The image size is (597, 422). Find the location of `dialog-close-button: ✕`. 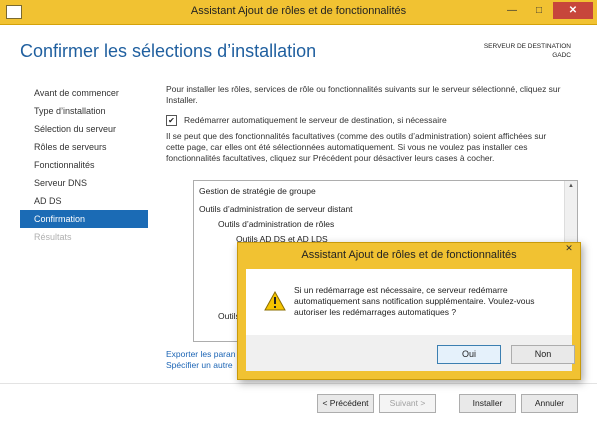

dialog-close-button: ✕ is located at coordinates (569, 249).